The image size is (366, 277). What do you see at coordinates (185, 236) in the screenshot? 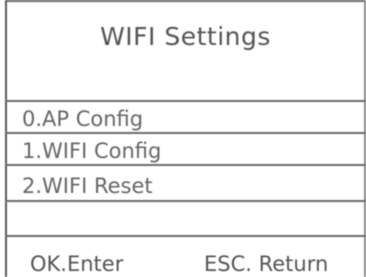
I see `divider-above-footer` at bounding box center [185, 236].